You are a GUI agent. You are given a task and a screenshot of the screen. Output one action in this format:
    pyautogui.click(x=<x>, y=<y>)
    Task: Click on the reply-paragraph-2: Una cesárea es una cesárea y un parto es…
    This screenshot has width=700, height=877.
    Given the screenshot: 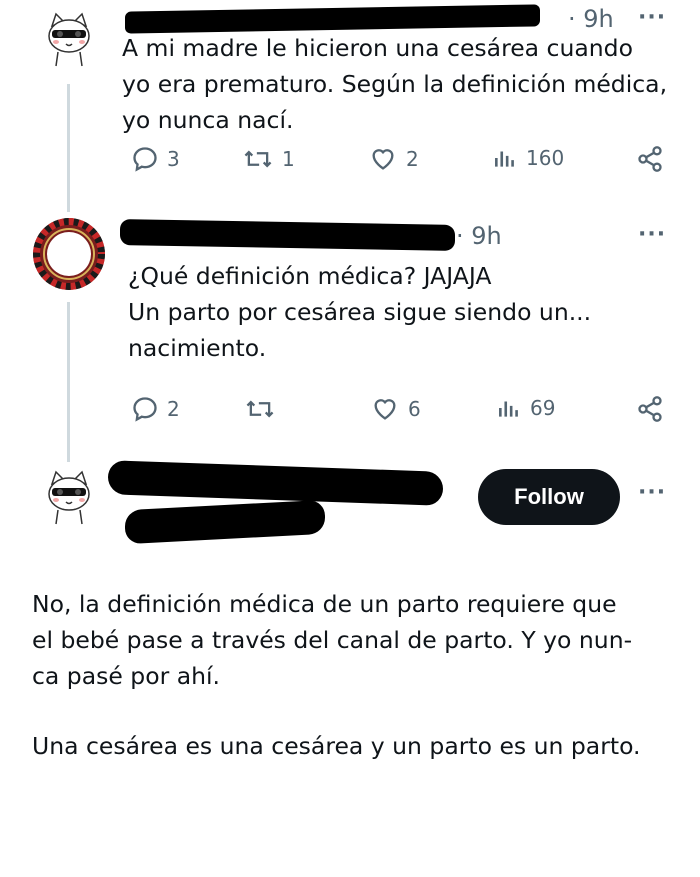 What is the action you would take?
    pyautogui.click(x=336, y=746)
    